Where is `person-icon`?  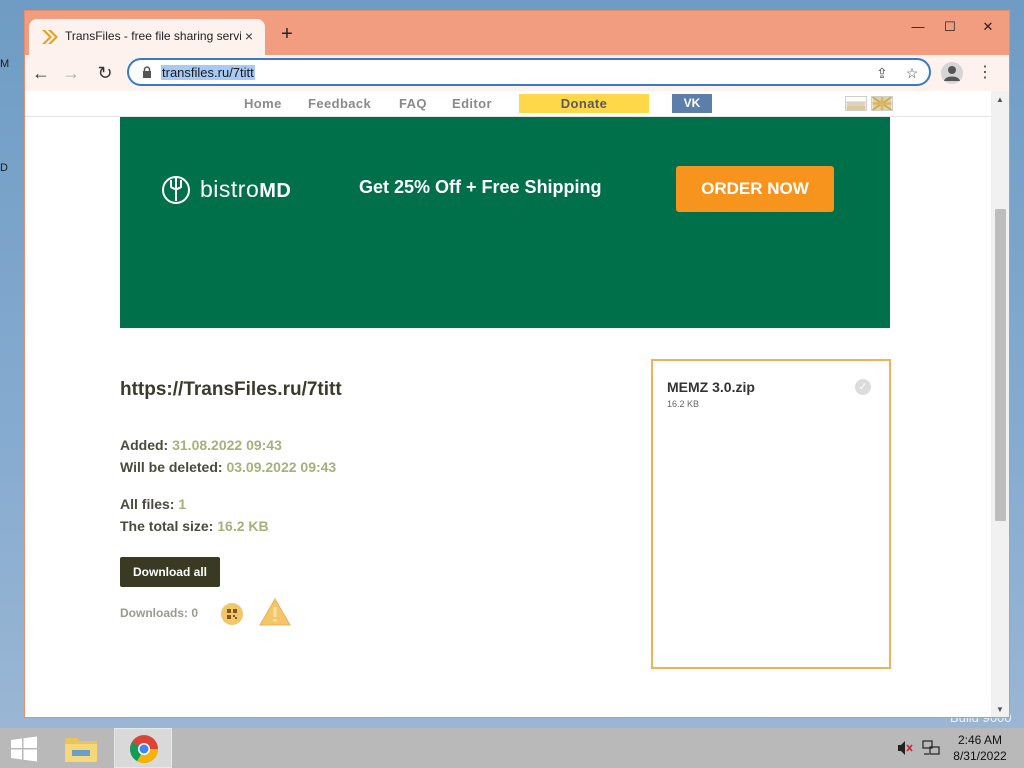
person-icon is located at coordinates (952, 73).